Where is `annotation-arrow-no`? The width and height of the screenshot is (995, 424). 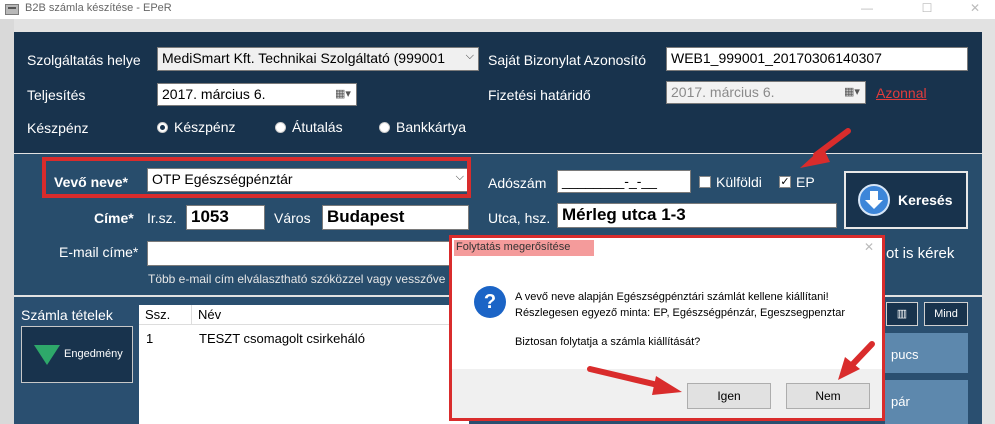 annotation-arrow-no is located at coordinates (856, 360).